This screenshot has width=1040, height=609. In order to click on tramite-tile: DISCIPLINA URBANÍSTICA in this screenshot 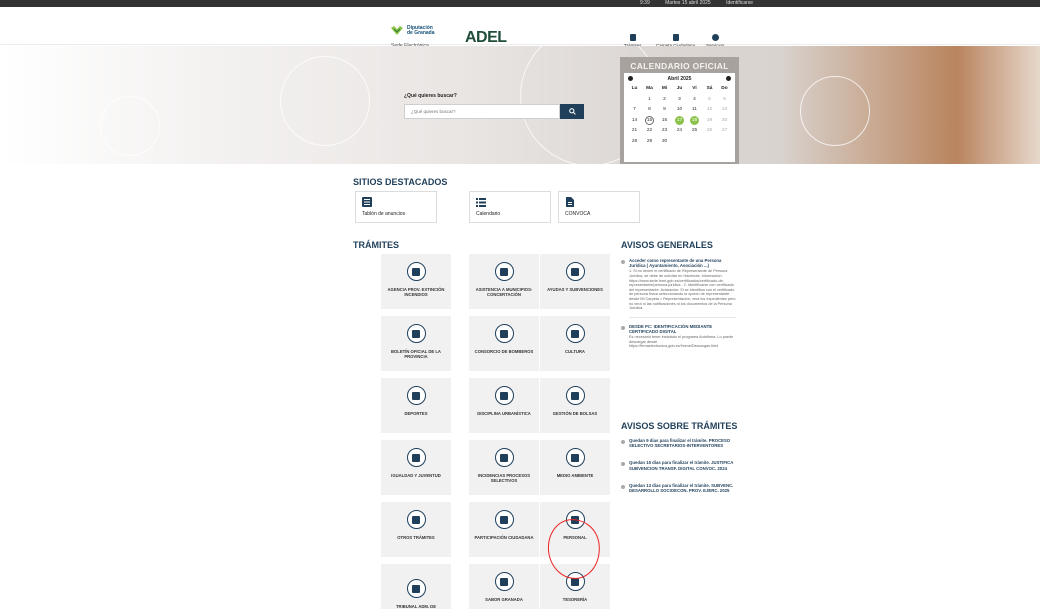, I will do `click(504, 405)`.